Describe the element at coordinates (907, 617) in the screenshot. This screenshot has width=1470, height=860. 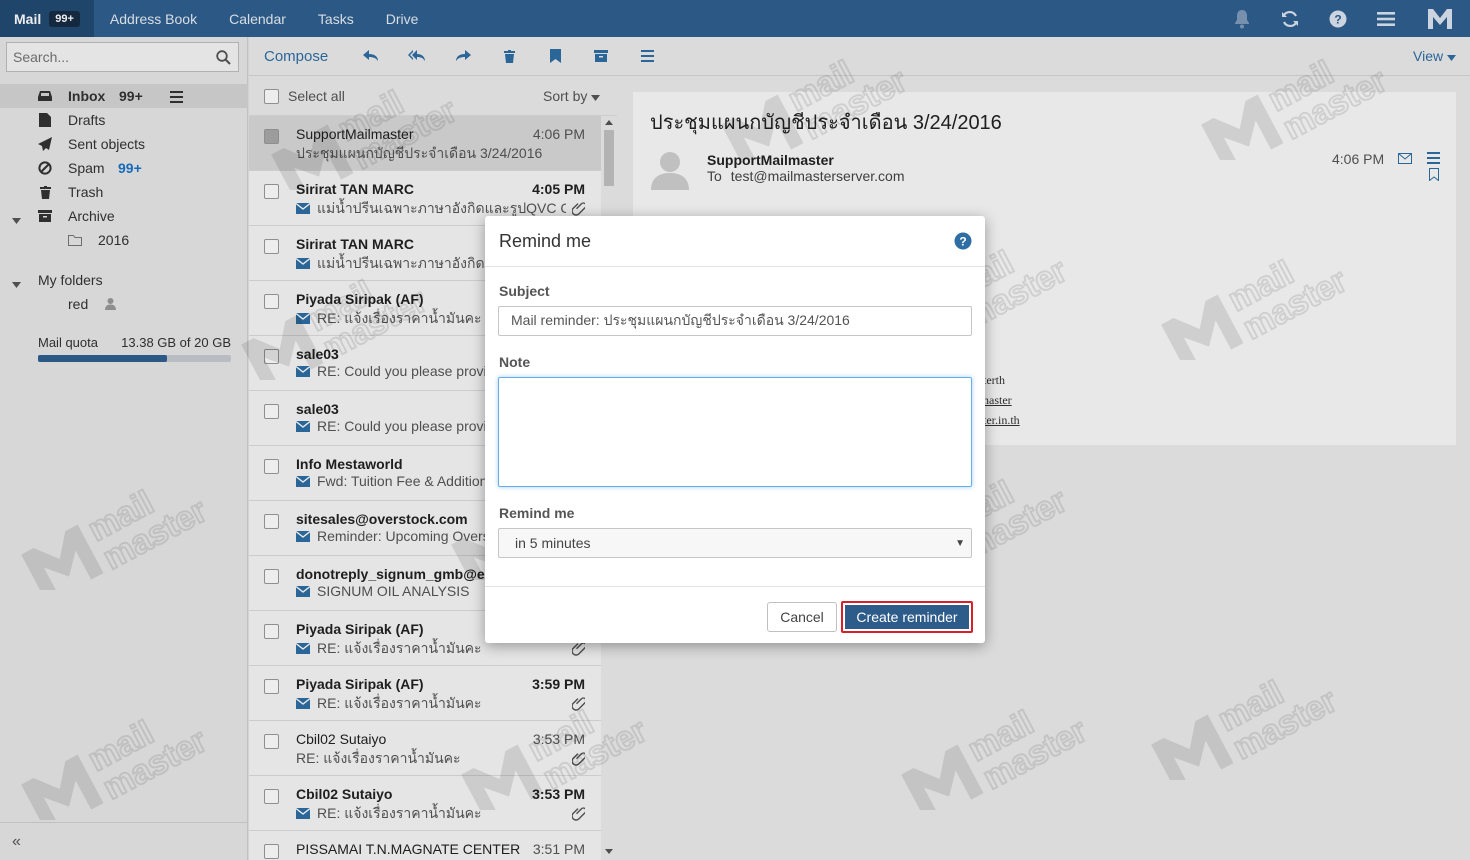
I see `create-reminder-button: Create reminder` at that location.